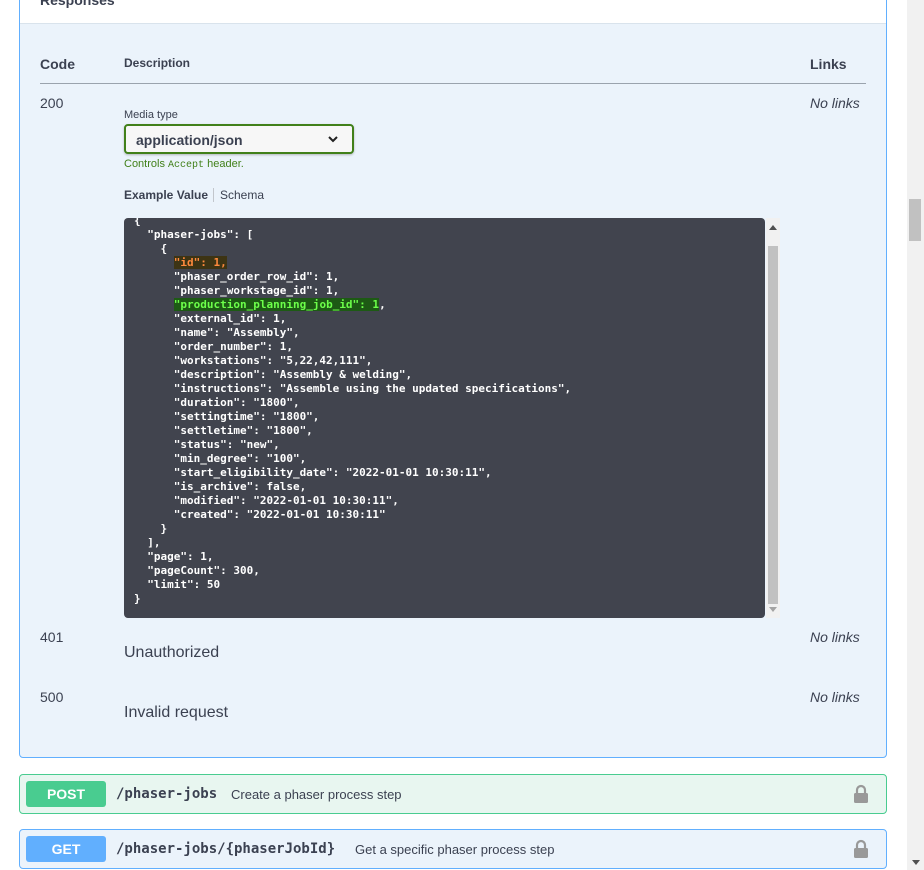 The width and height of the screenshot is (924, 870). What do you see at coordinates (915, 220) in the screenshot?
I see `page-scroll-thumb` at bounding box center [915, 220].